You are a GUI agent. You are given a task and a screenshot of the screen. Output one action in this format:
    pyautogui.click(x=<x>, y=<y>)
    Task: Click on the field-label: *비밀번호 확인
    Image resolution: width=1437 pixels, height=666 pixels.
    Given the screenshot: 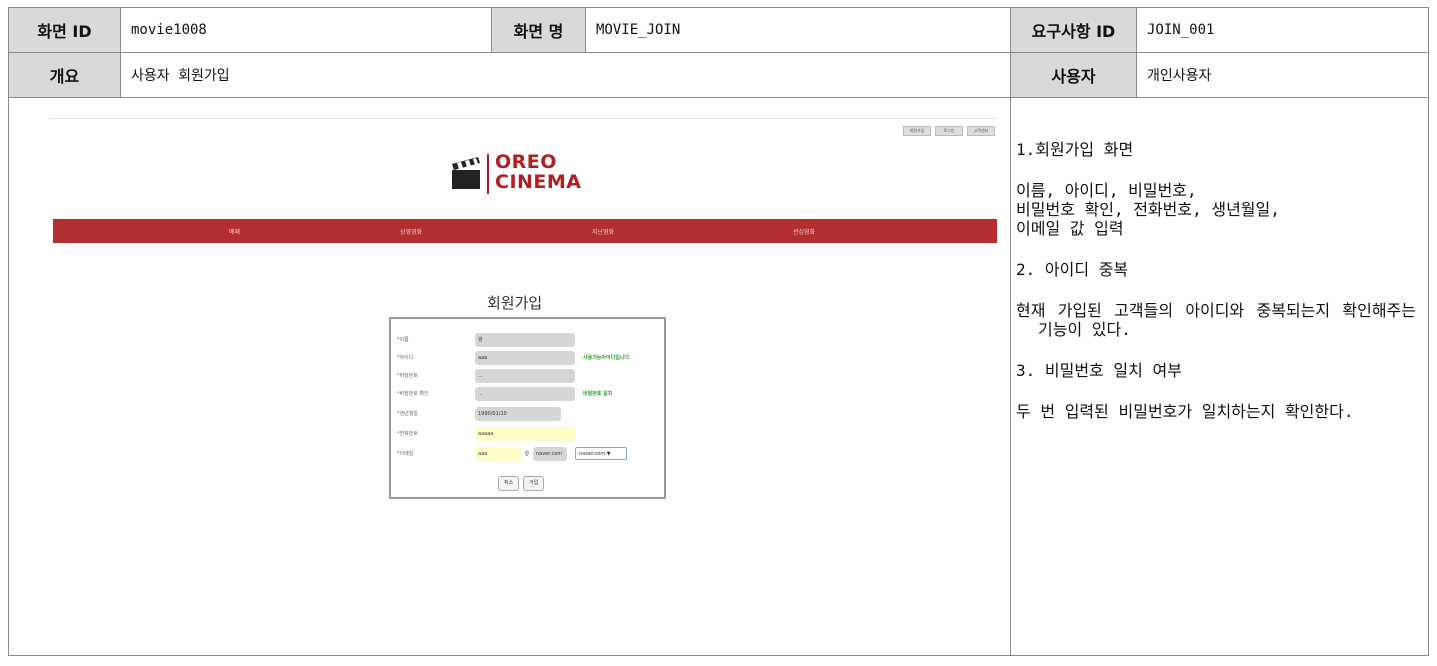 What is the action you would take?
    pyautogui.click(x=413, y=394)
    